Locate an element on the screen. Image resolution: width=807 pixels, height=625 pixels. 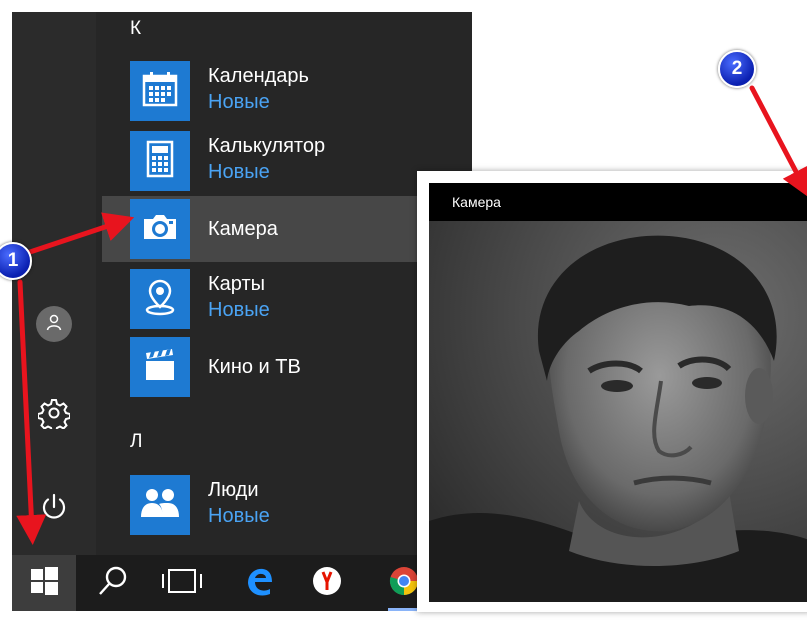
app-calendar: Календарь Новые is located at coordinates (287, 91).